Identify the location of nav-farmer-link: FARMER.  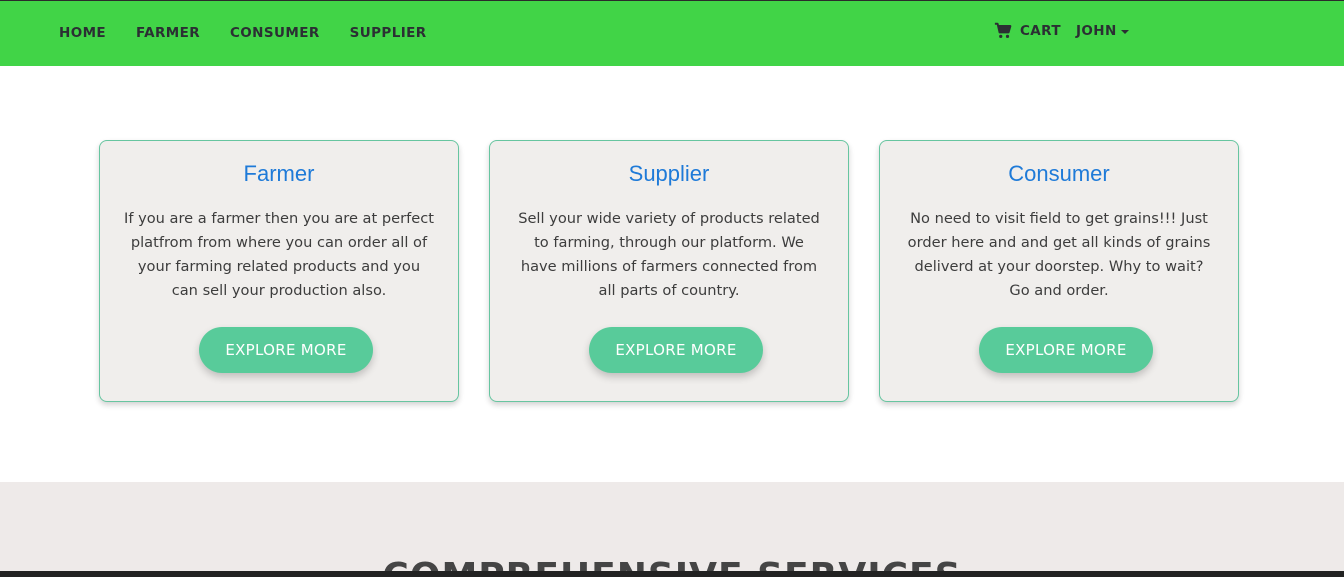
(168, 33).